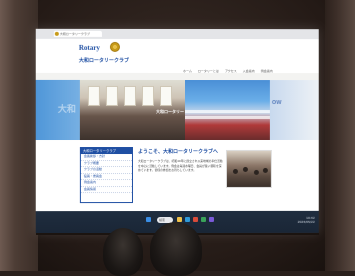  What do you see at coordinates (249, 71) in the screenshot?
I see `nav-join: 入会案内` at bounding box center [249, 71].